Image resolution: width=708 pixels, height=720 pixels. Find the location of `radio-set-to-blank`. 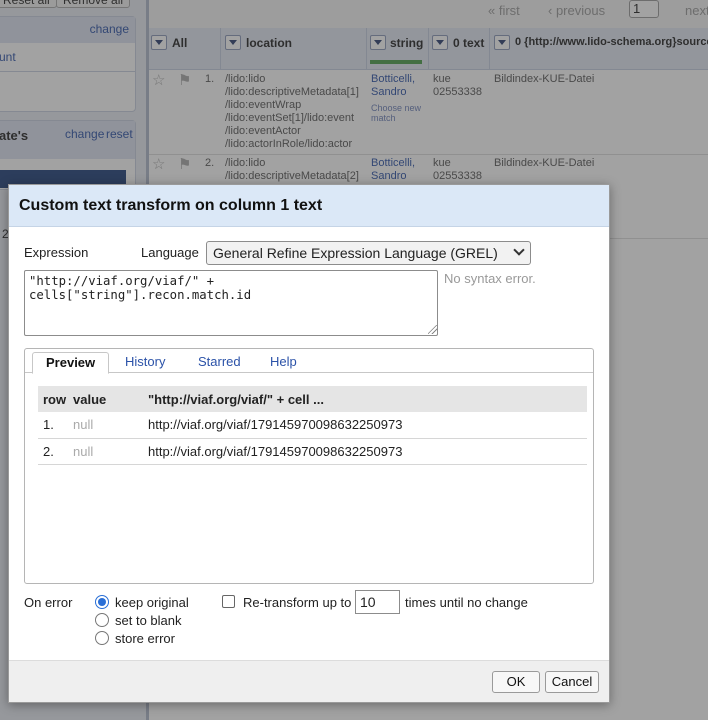

radio-set-to-blank is located at coordinates (102, 620).